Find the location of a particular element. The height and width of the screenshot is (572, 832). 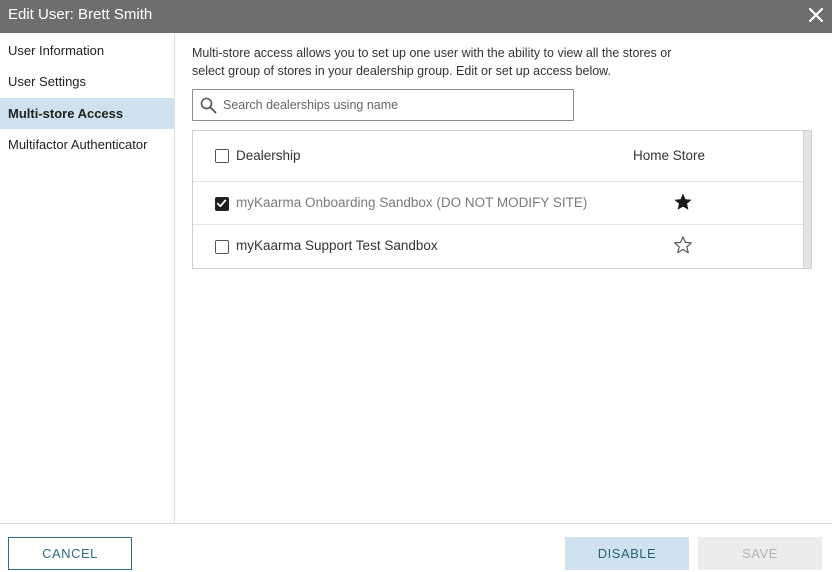

dialog-title: Edit User: Brett Smith is located at coordinates (80, 14).